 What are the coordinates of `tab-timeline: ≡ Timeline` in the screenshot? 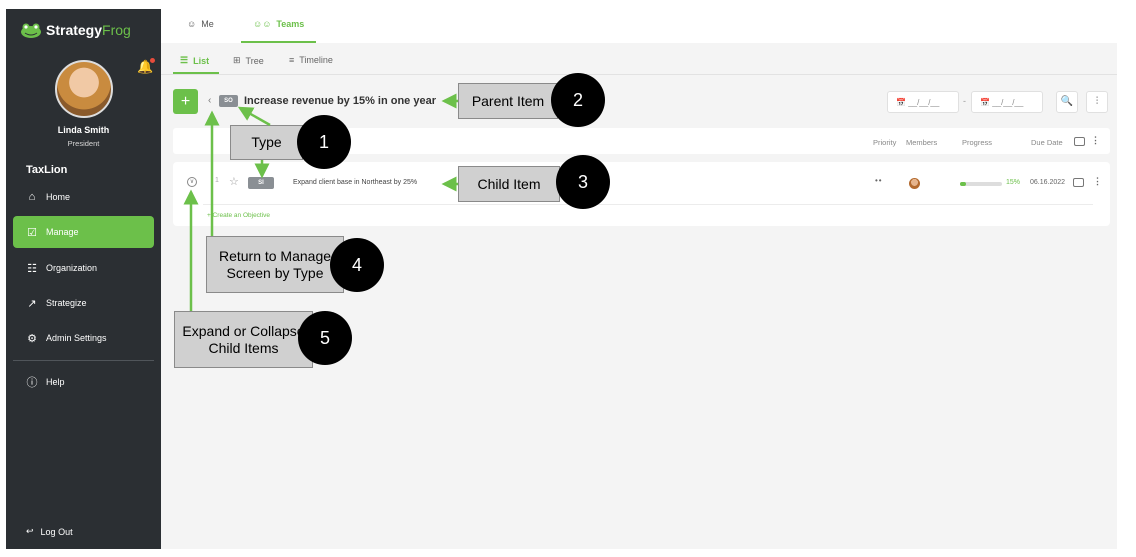 It's located at (311, 60).